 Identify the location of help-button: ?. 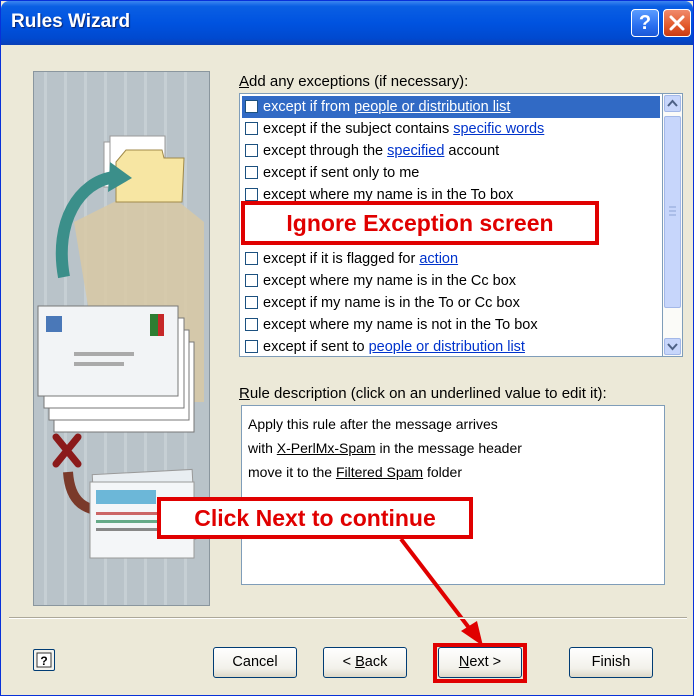
(44, 660).